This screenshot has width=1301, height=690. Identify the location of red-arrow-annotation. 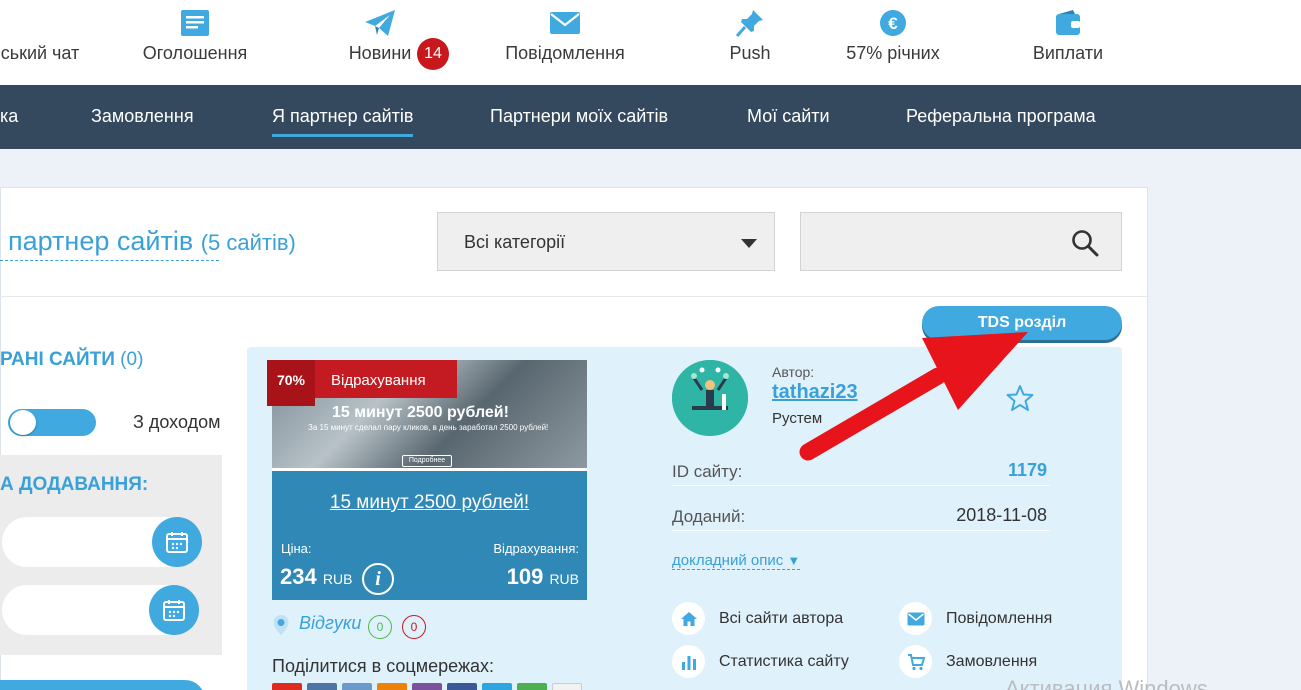
(913, 396).